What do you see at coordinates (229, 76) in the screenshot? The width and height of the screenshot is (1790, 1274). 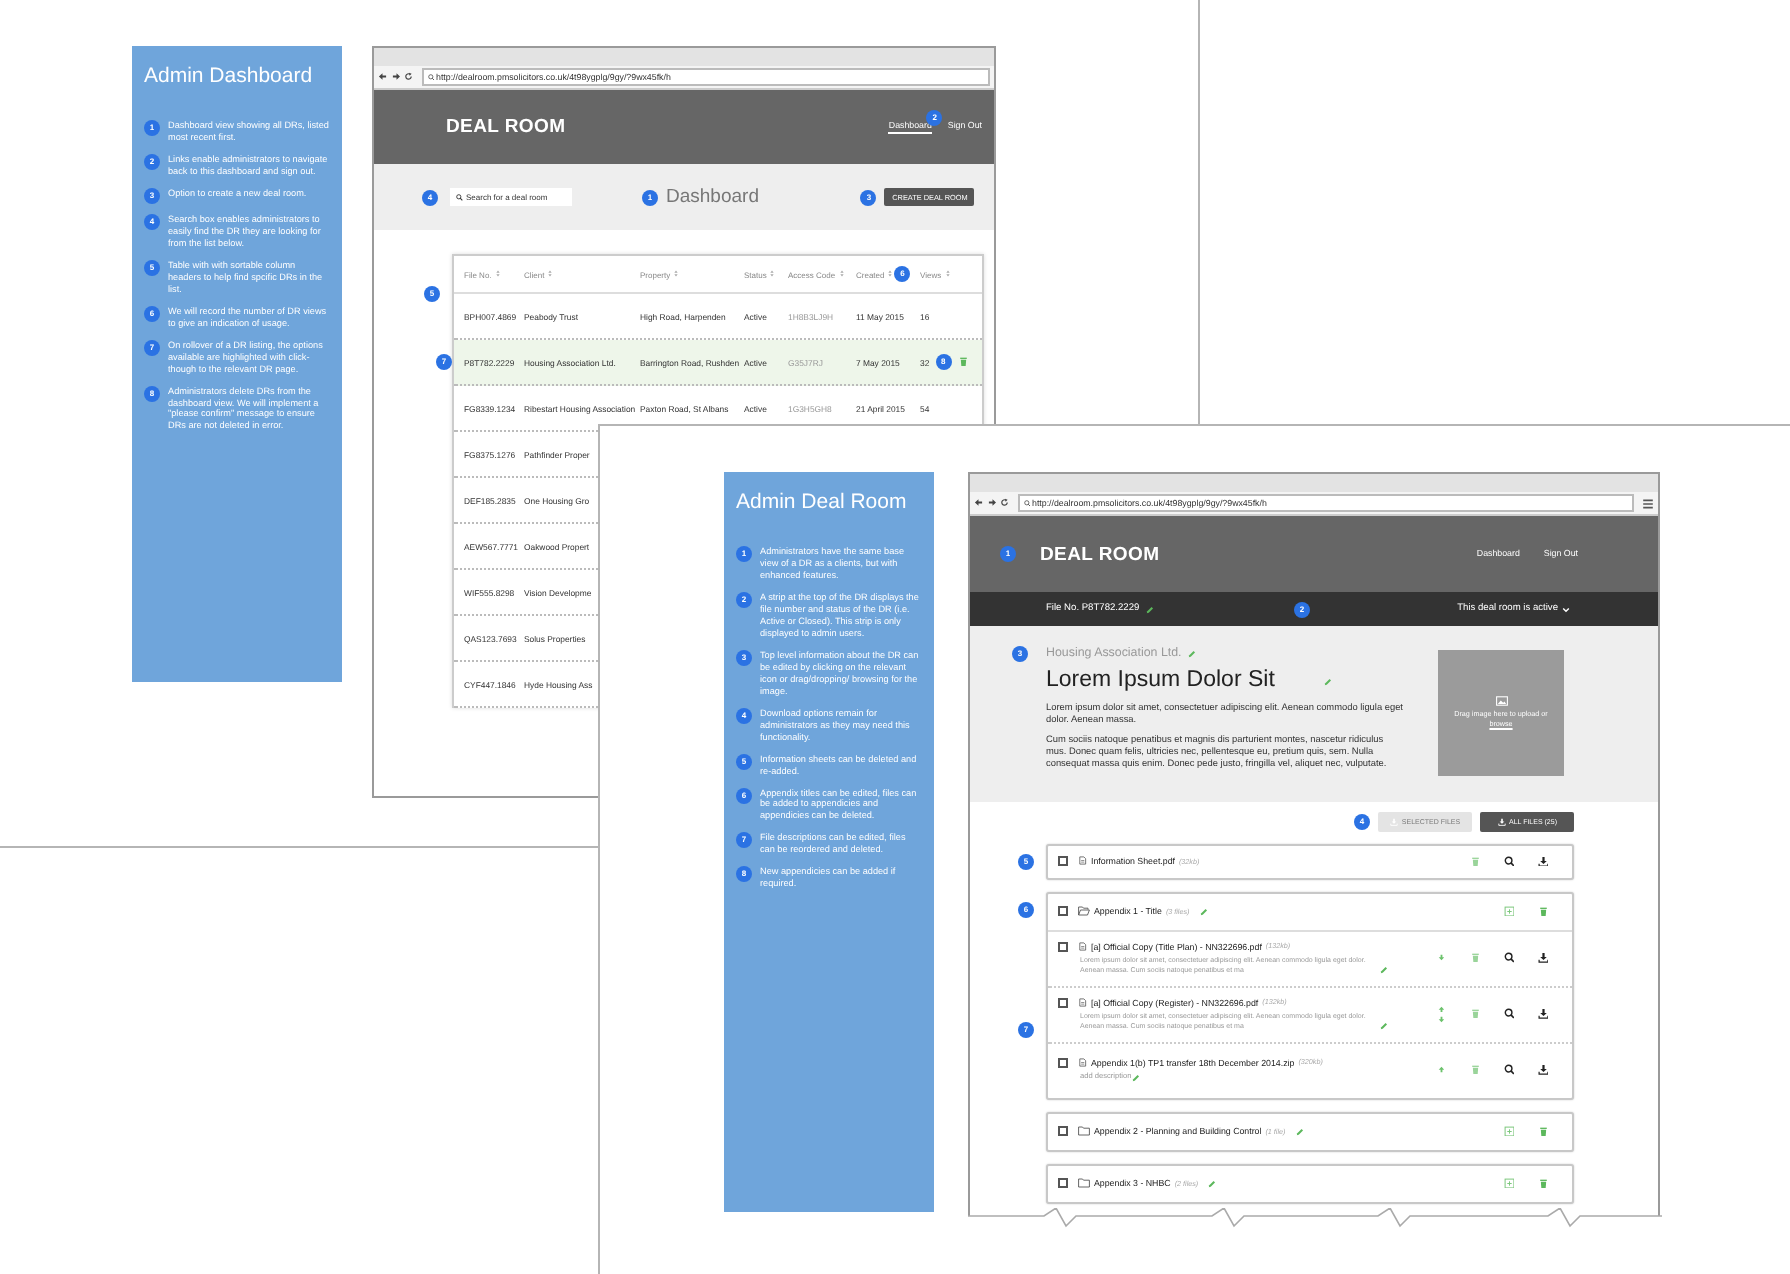 I see `panel-title: Admin Dashboard` at bounding box center [229, 76].